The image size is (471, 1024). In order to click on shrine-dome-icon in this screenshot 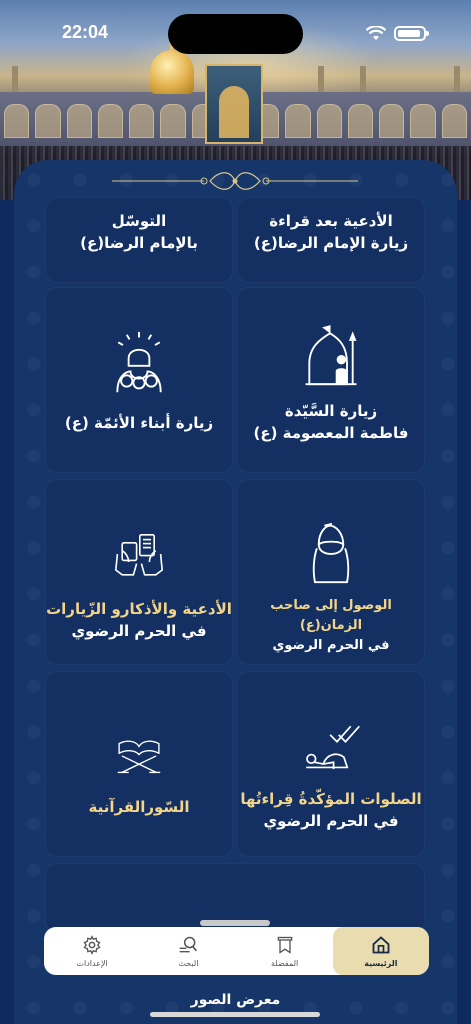, I will do `click(331, 355)`.